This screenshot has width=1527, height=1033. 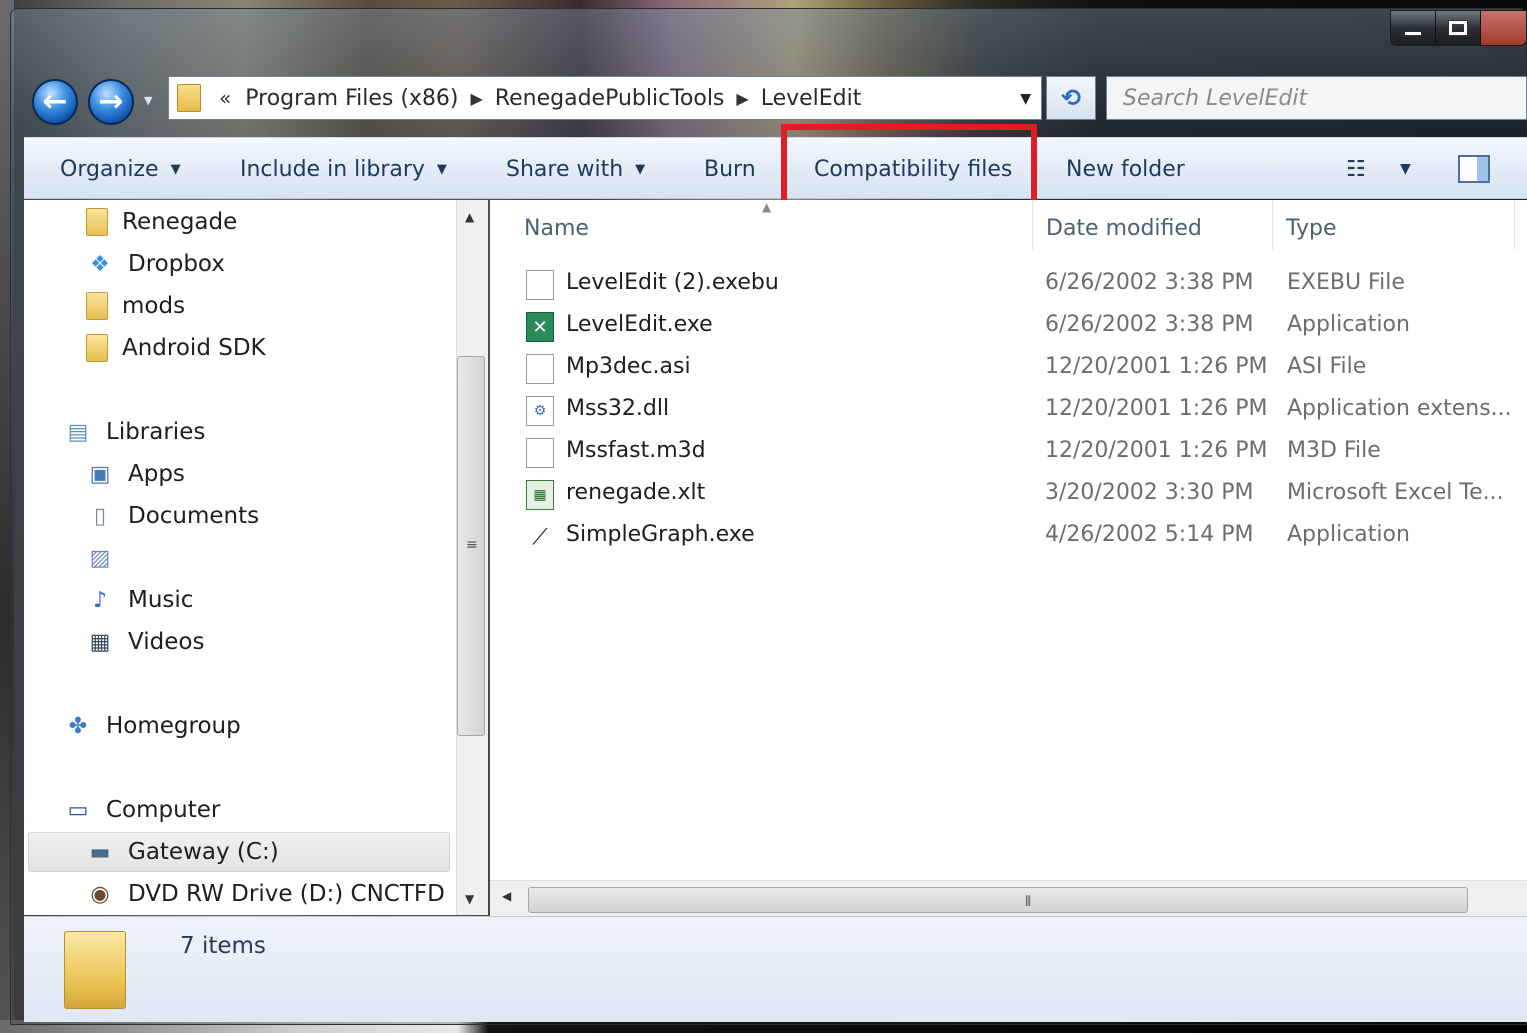 I want to click on navigation-pane-scrollbar: ▲ ≡ ▼, so click(x=472, y=557).